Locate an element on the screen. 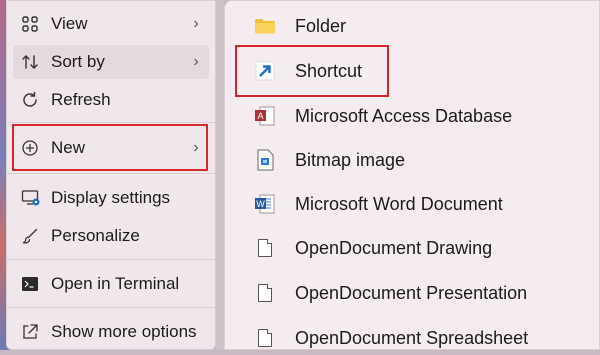 The height and width of the screenshot is (355, 600). submenu-item-label: OpenDocument Drawing is located at coordinates (394, 247).